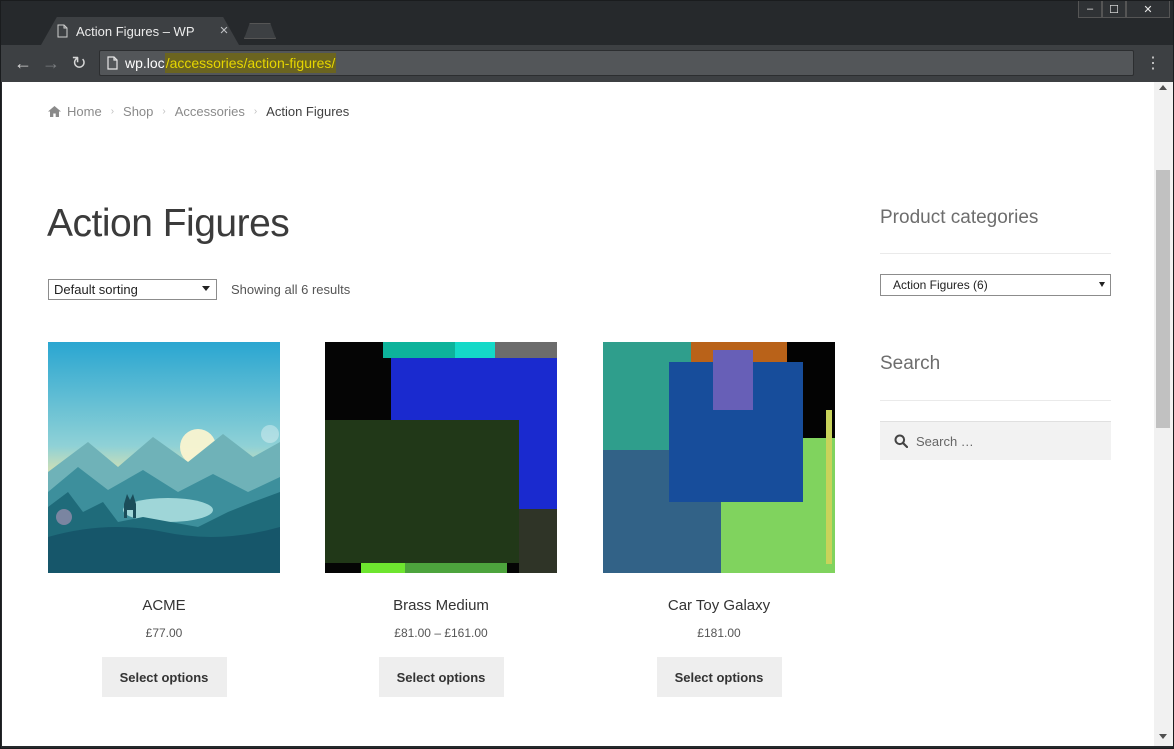 This screenshot has height=749, width=1174. What do you see at coordinates (1163, 736) in the screenshot?
I see `scroll-down-icon` at bounding box center [1163, 736].